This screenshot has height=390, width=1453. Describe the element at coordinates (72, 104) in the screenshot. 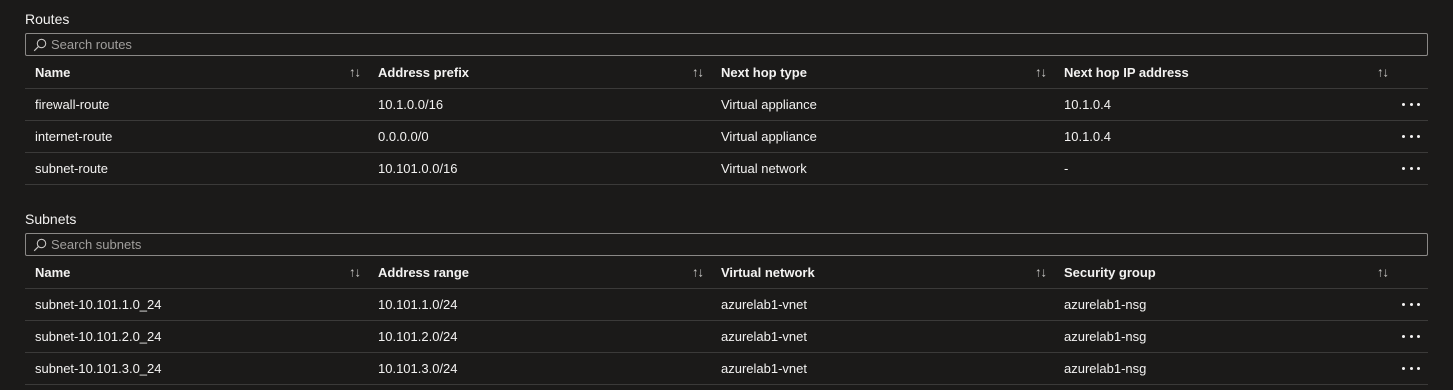

I see `route-name-cell: firewall-route` at that location.